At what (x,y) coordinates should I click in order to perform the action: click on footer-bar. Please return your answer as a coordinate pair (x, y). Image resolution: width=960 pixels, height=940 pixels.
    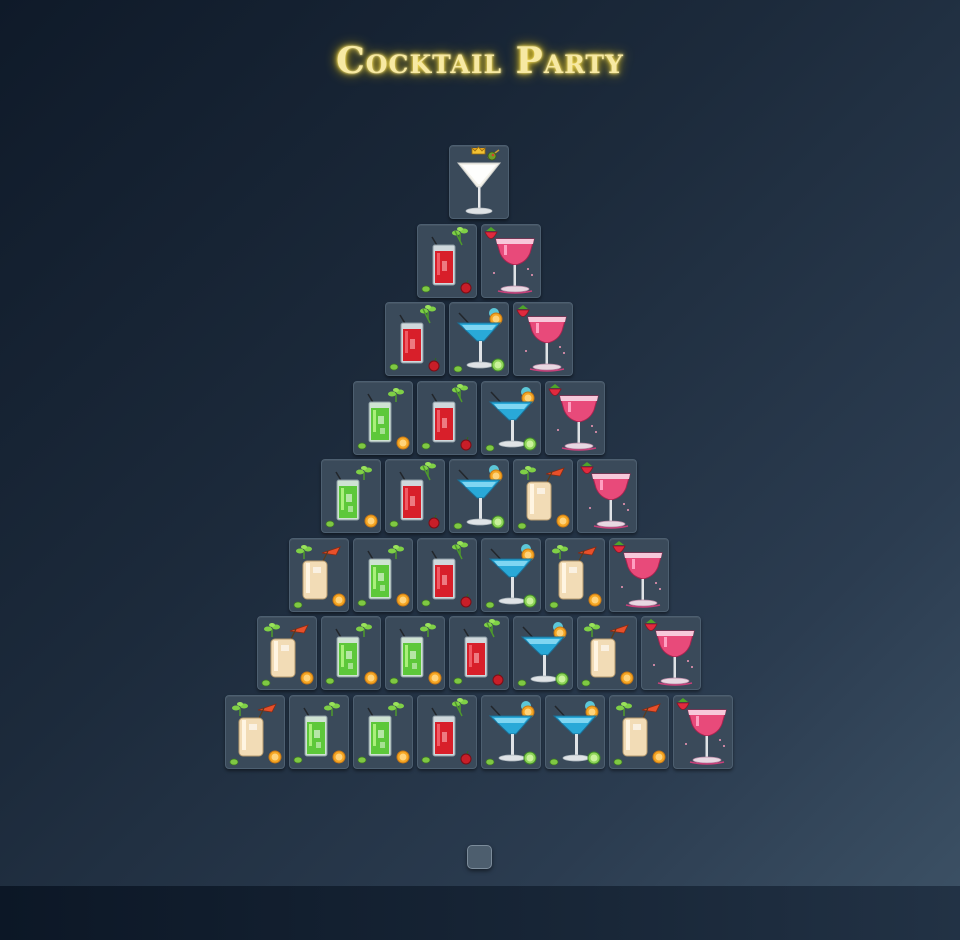
    Looking at the image, I should click on (480, 913).